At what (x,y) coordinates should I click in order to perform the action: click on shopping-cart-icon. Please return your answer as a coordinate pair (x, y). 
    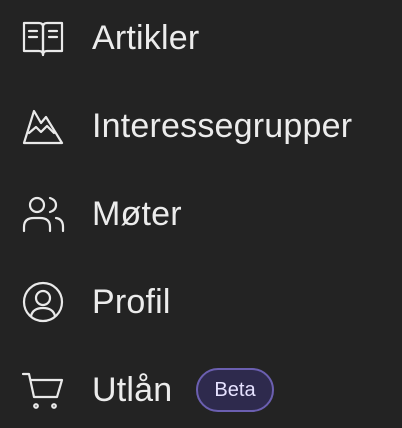
    Looking at the image, I should click on (43, 390).